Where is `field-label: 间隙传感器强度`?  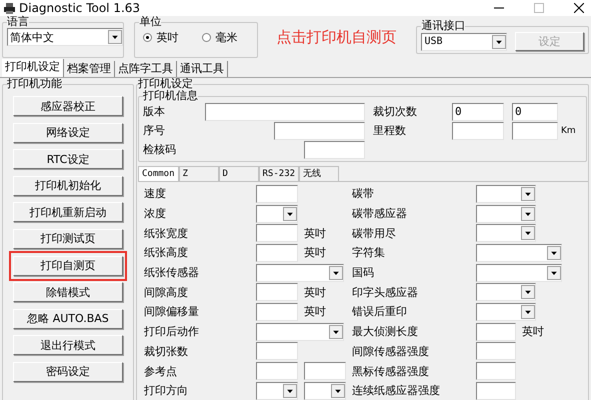 field-label: 间隙传感器强度 is located at coordinates (391, 351).